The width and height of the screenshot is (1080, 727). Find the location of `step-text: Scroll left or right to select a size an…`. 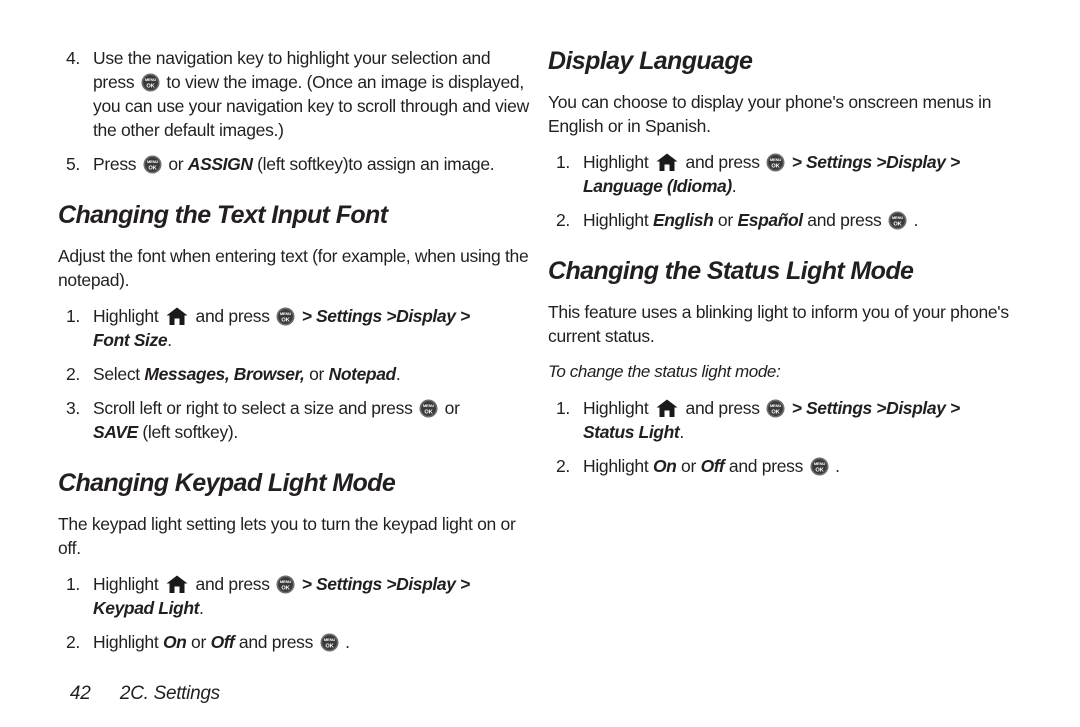

step-text: Scroll left or right to select a size an… is located at coordinates (311, 420).